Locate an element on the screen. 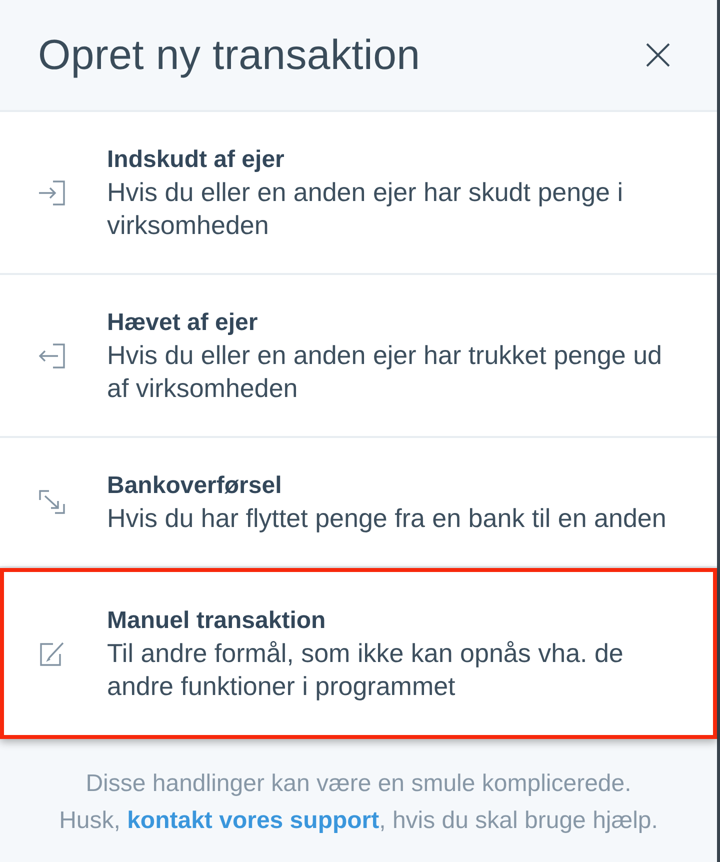 The height and width of the screenshot is (862, 720). footer-help-text: Husk, kontakt vores support, hvis du skal bruge hjælp. is located at coordinates (358, 821).